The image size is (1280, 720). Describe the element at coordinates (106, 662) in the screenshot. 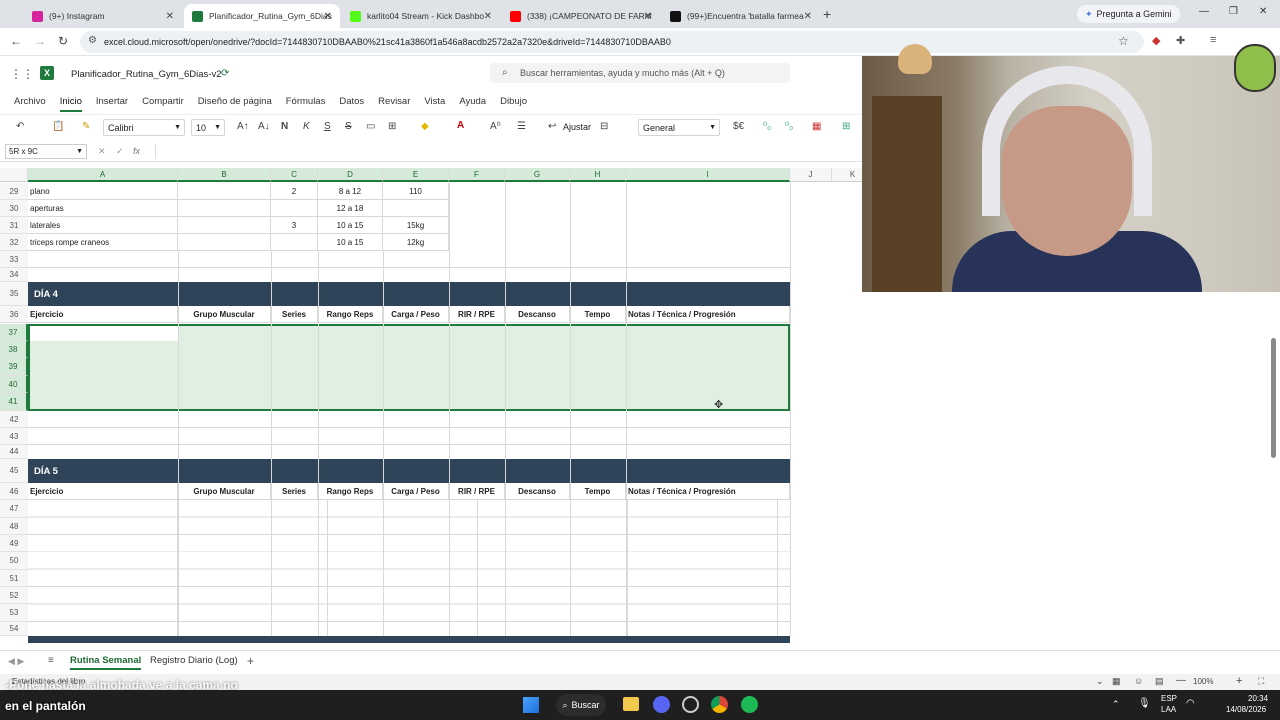

I see `sheet-tab-rutina-semanal: Rutina Semanal` at that location.